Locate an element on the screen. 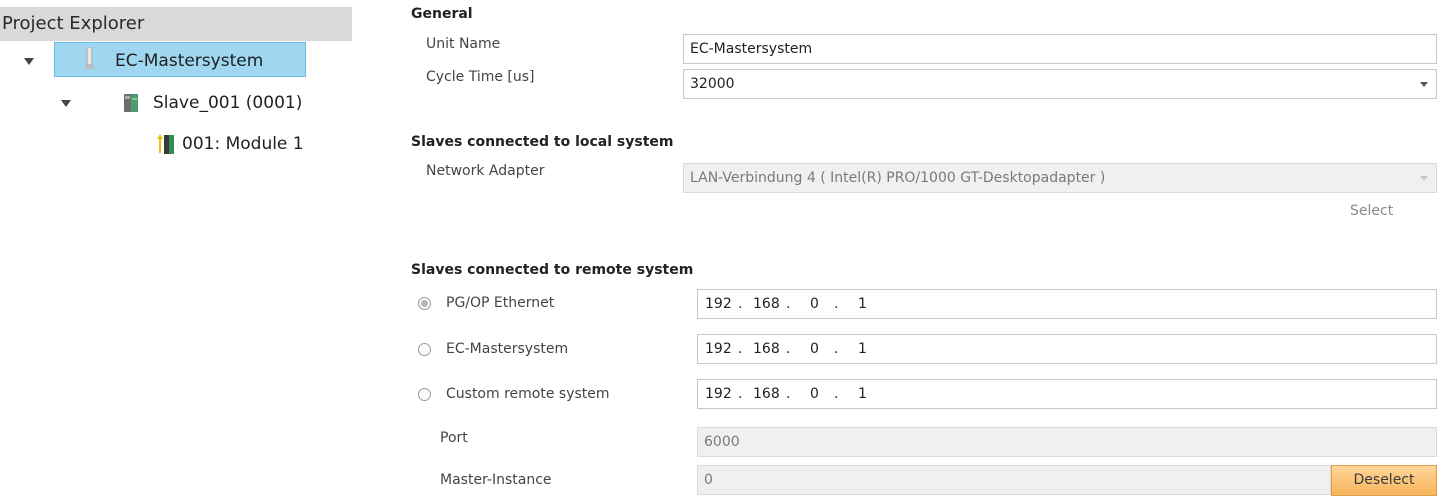 The width and height of the screenshot is (1442, 500). custom-remote-system-ip-input: 192 . 168 . 0 . 1 is located at coordinates (1067, 394).